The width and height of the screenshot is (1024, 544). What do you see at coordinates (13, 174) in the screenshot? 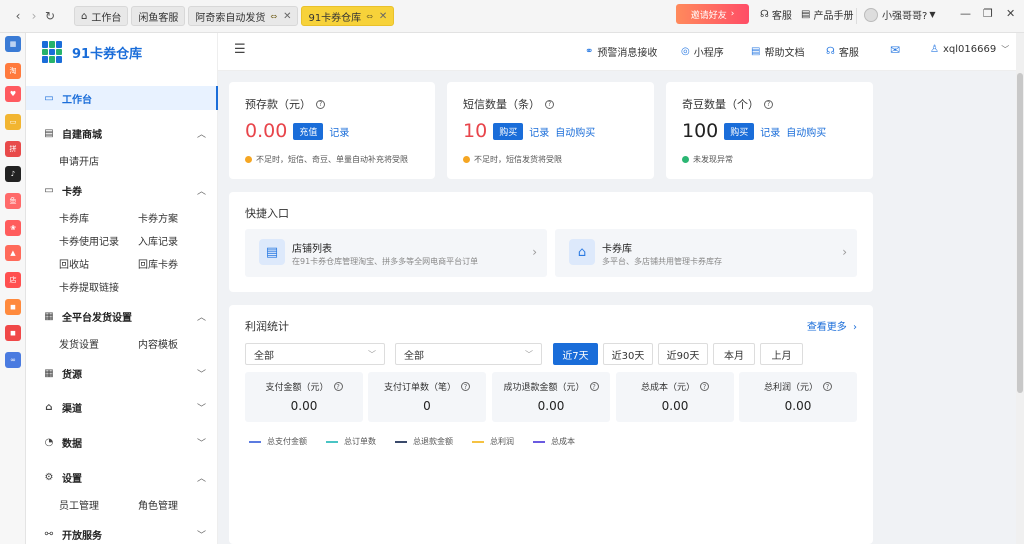
I see `tiktok-app-icon: ♪` at bounding box center [13, 174].